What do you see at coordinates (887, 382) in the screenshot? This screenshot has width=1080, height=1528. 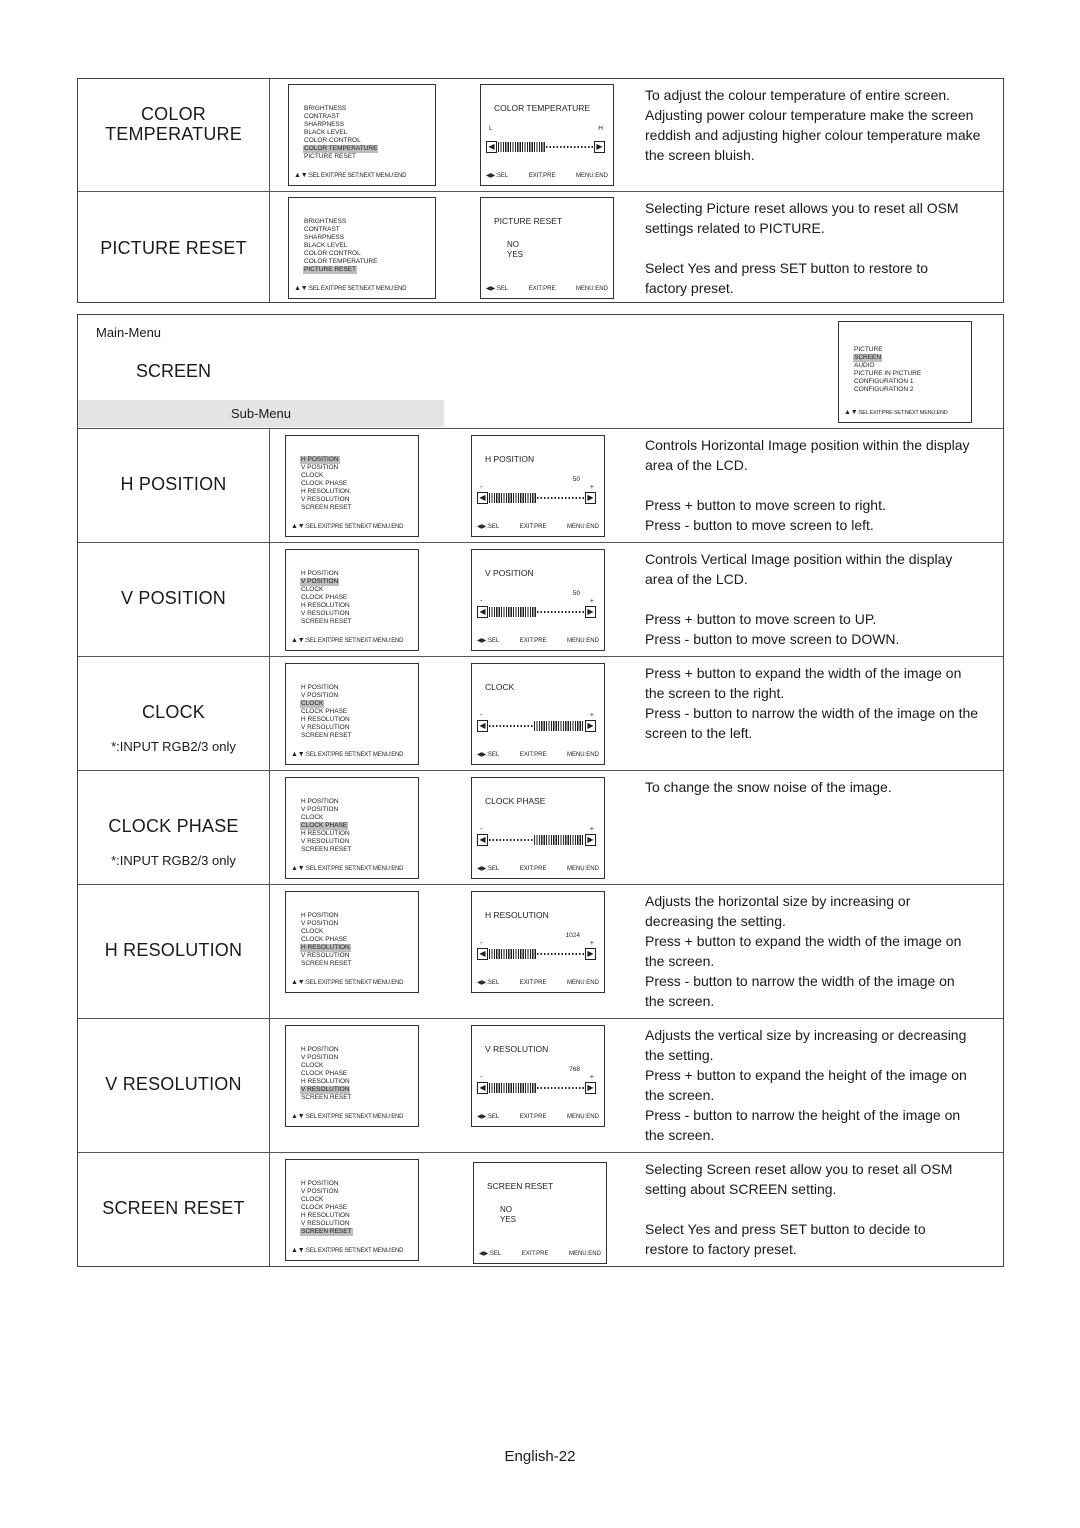 I see `osd-menu-item: CONFIGURATION 1` at bounding box center [887, 382].